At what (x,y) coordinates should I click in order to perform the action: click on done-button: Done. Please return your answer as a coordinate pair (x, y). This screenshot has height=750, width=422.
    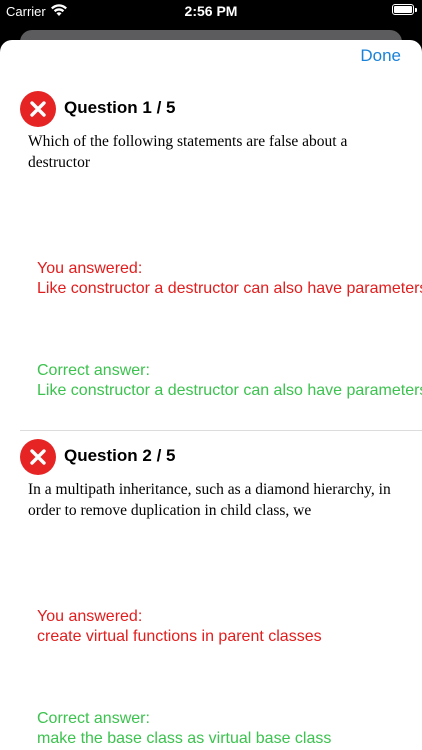
    Looking at the image, I should click on (380, 56).